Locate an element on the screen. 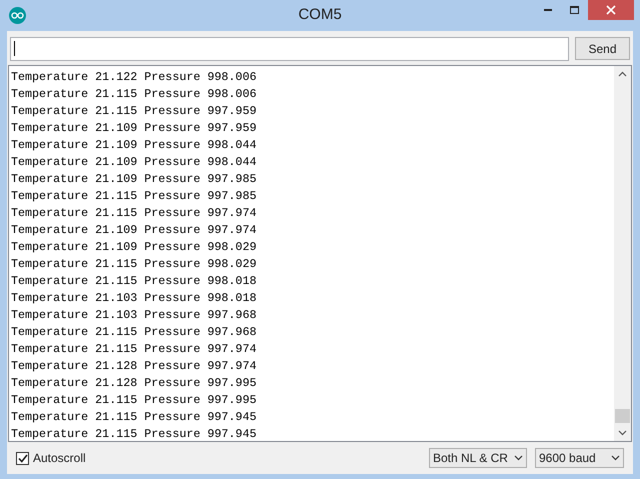  close-icon is located at coordinates (611, 10).